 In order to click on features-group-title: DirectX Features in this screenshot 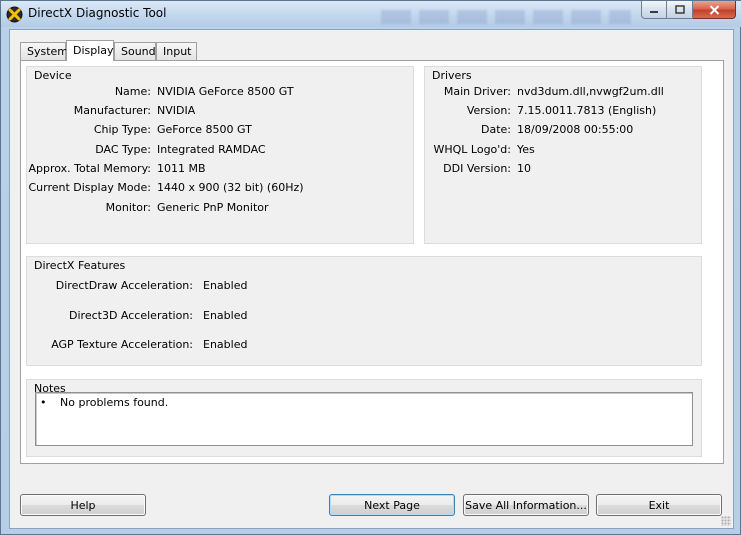, I will do `click(80, 265)`.